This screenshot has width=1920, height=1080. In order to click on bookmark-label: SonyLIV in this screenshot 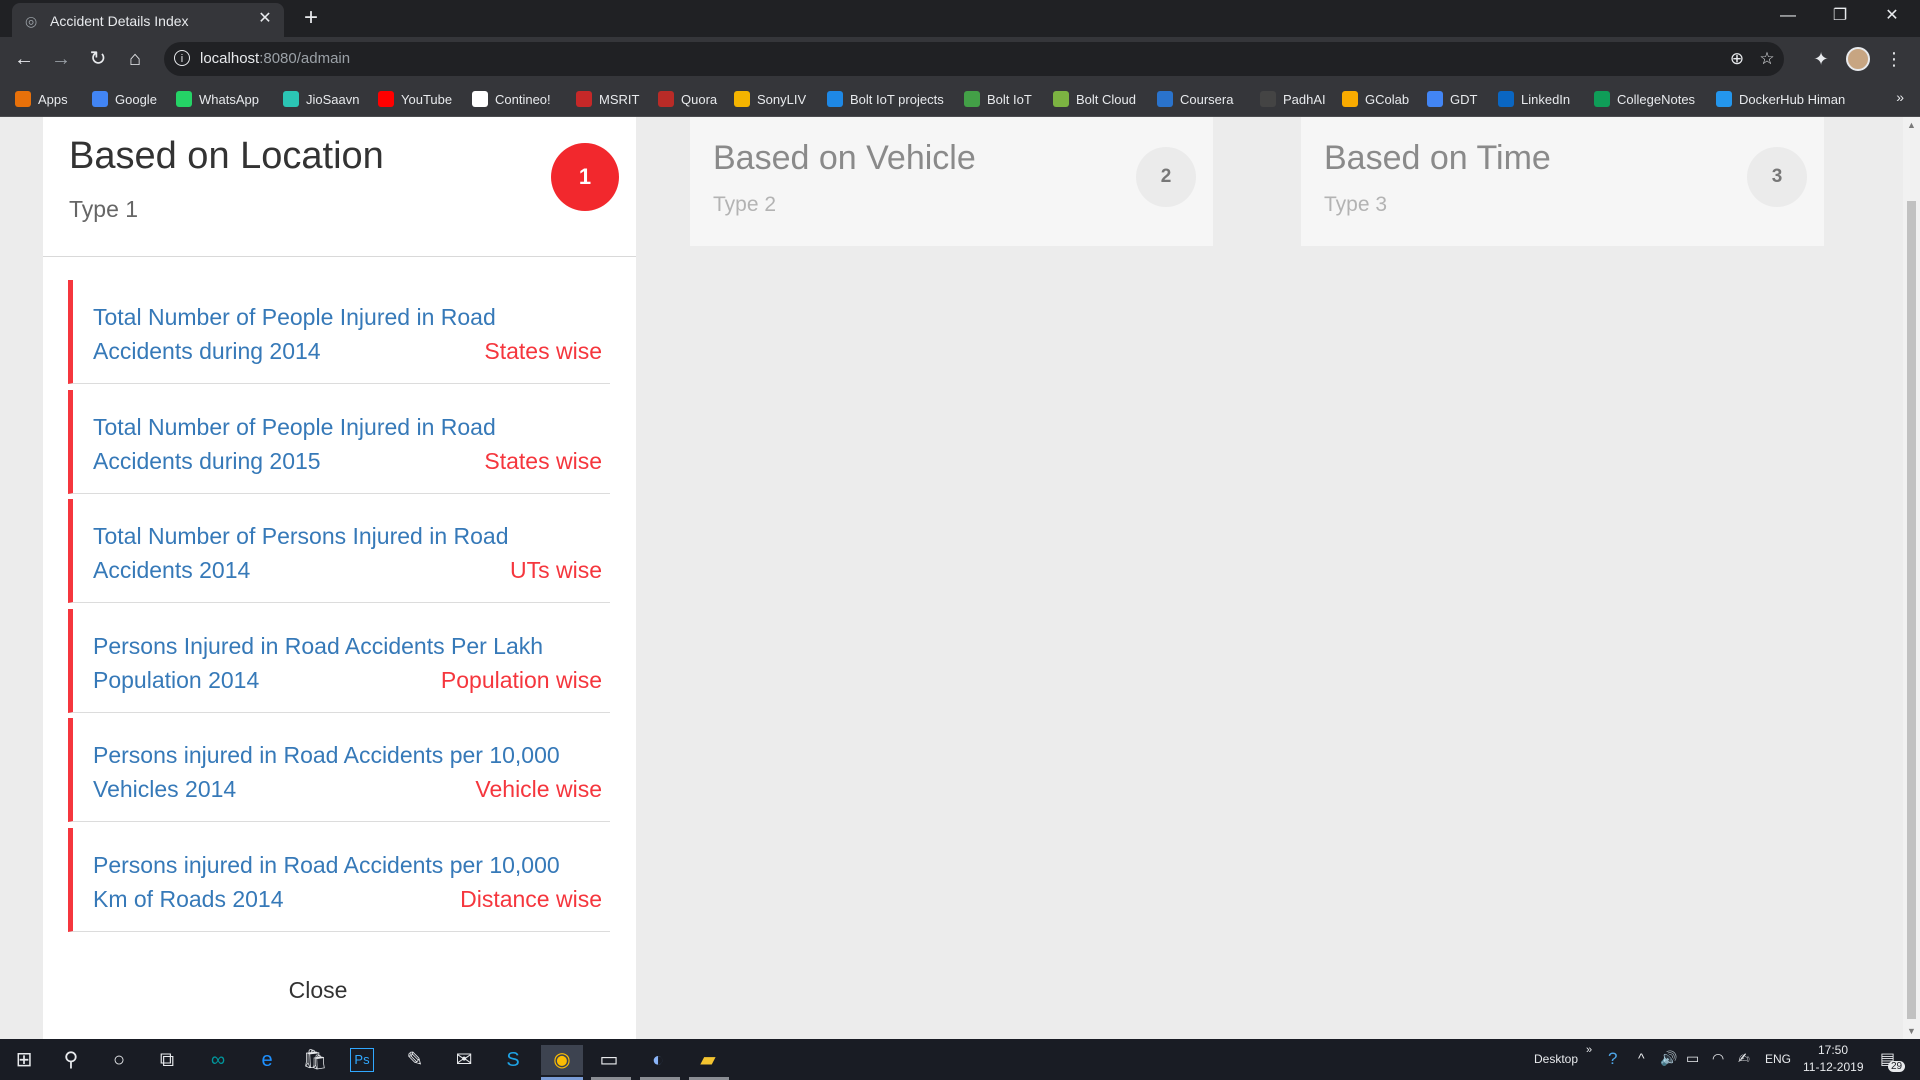, I will do `click(782, 99)`.